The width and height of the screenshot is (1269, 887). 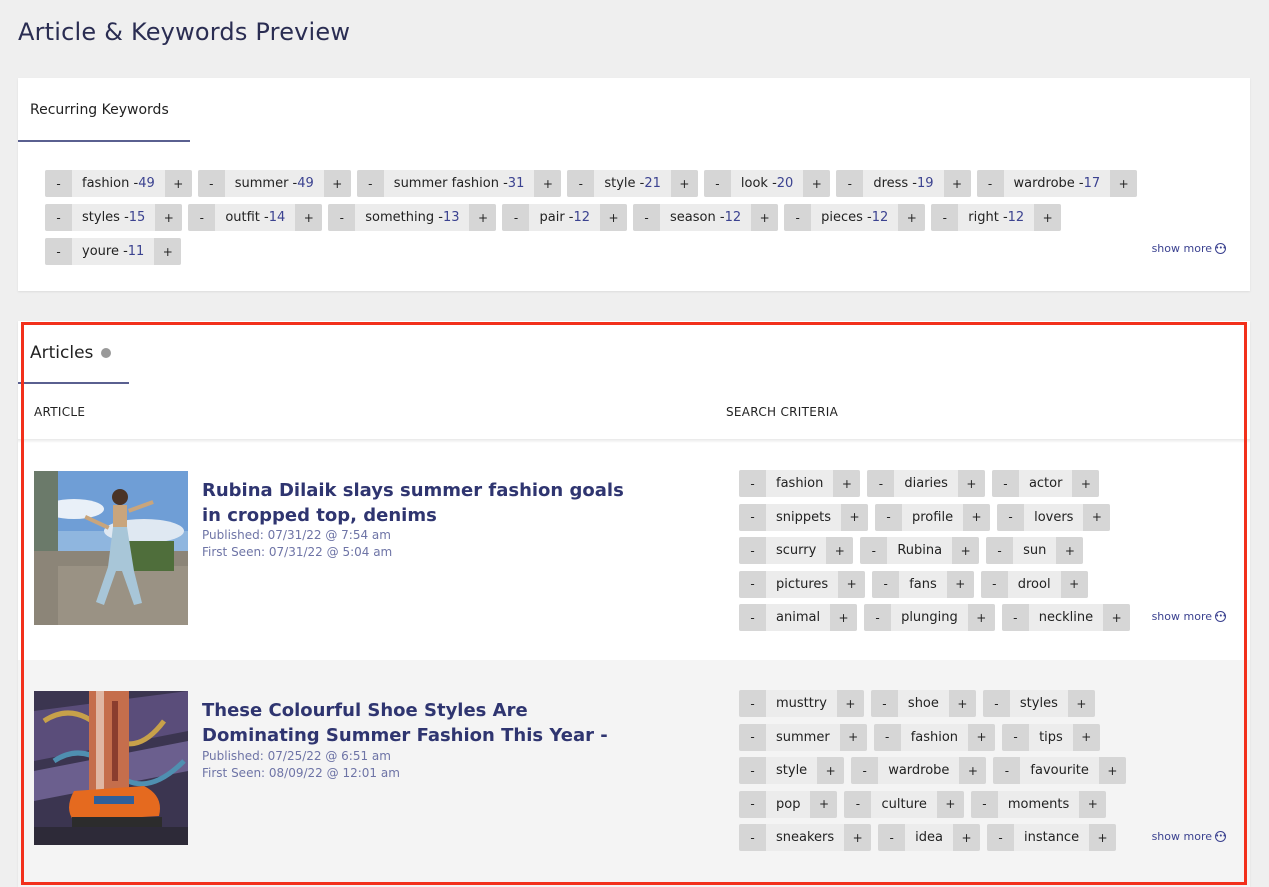 What do you see at coordinates (106, 353) in the screenshot?
I see `info-icon` at bounding box center [106, 353].